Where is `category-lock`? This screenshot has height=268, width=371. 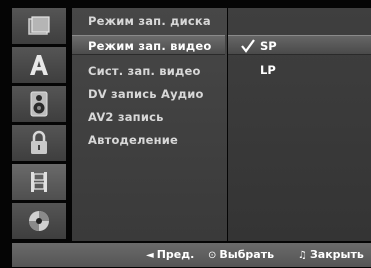
category-lock is located at coordinates (39, 143).